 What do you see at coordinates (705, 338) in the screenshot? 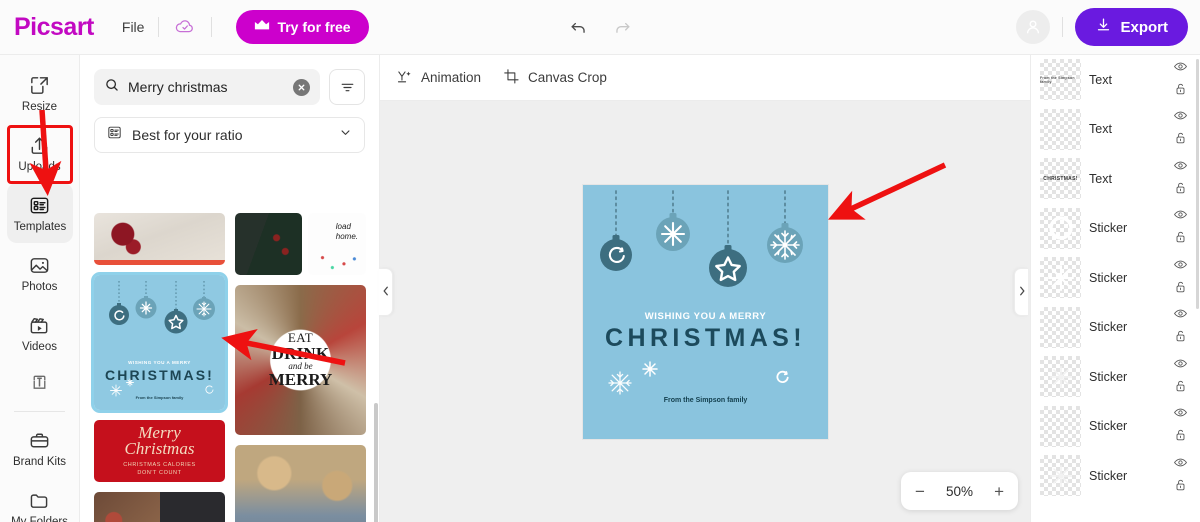
I see `design-line-2: CHRISTMAS!` at bounding box center [705, 338].